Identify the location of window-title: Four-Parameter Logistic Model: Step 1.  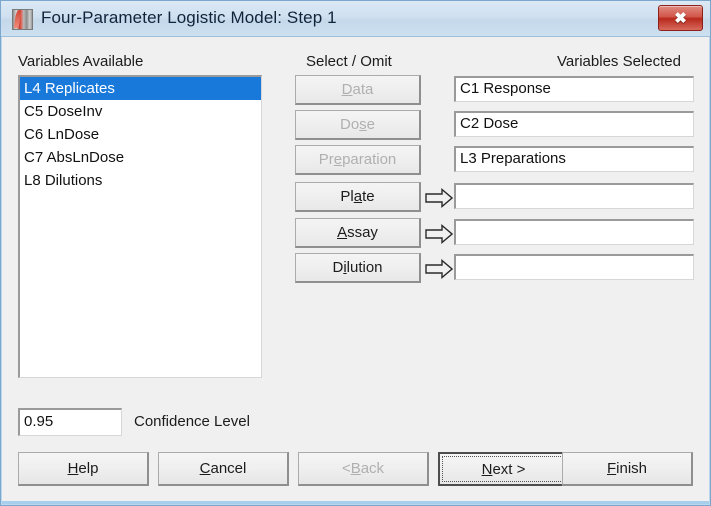
(189, 17).